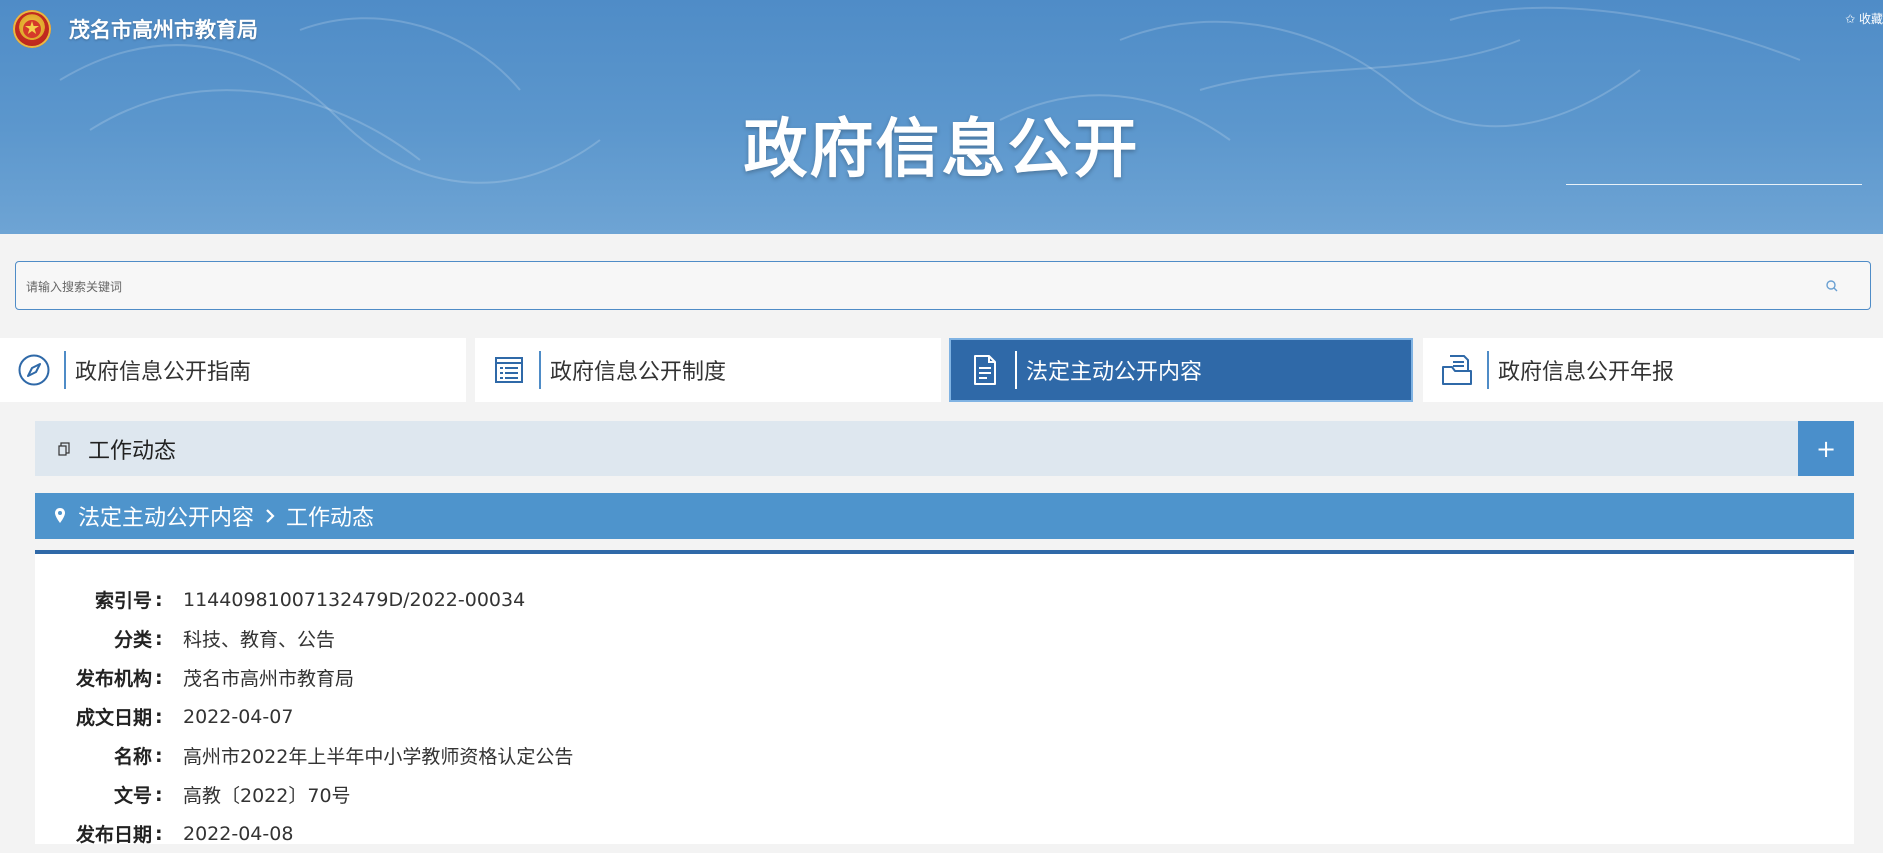 The width and height of the screenshot is (1883, 853). Describe the element at coordinates (123, 601) in the screenshot. I see `meta-key: 索引号` at that location.